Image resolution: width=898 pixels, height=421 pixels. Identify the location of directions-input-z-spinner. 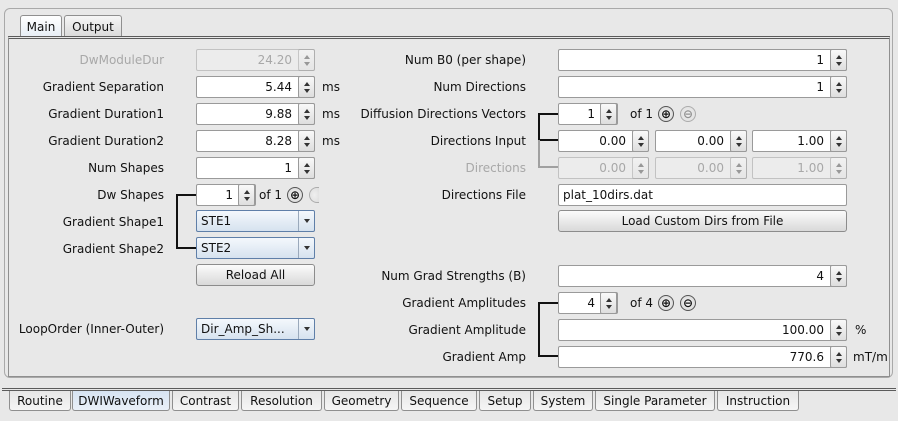
(838, 141).